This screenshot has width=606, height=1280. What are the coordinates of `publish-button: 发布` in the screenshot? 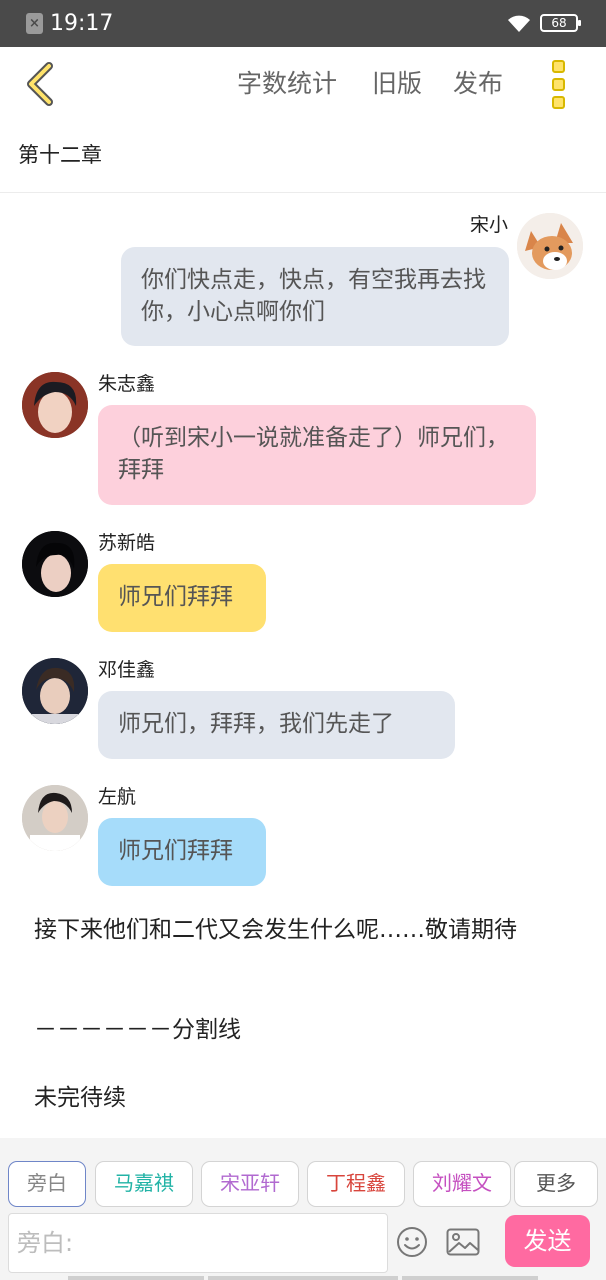 It's located at (478, 84).